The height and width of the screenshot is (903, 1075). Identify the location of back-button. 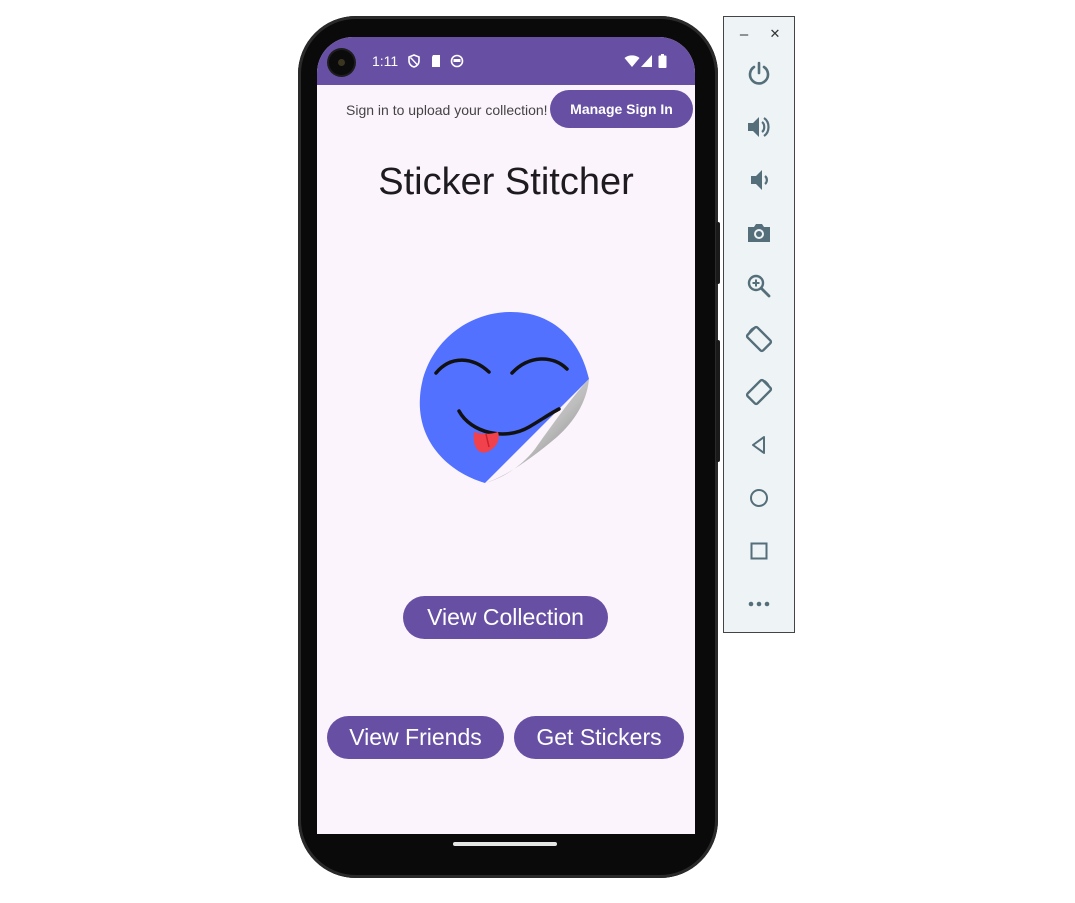
(759, 445).